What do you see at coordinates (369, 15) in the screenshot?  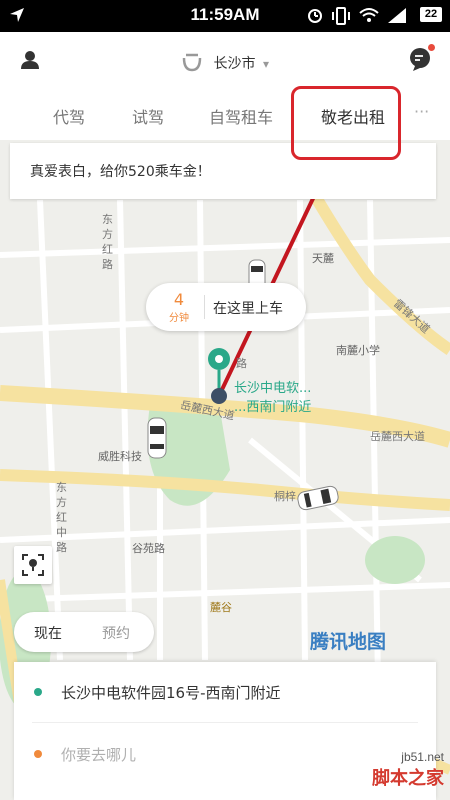 I see `wifi-icon` at bounding box center [369, 15].